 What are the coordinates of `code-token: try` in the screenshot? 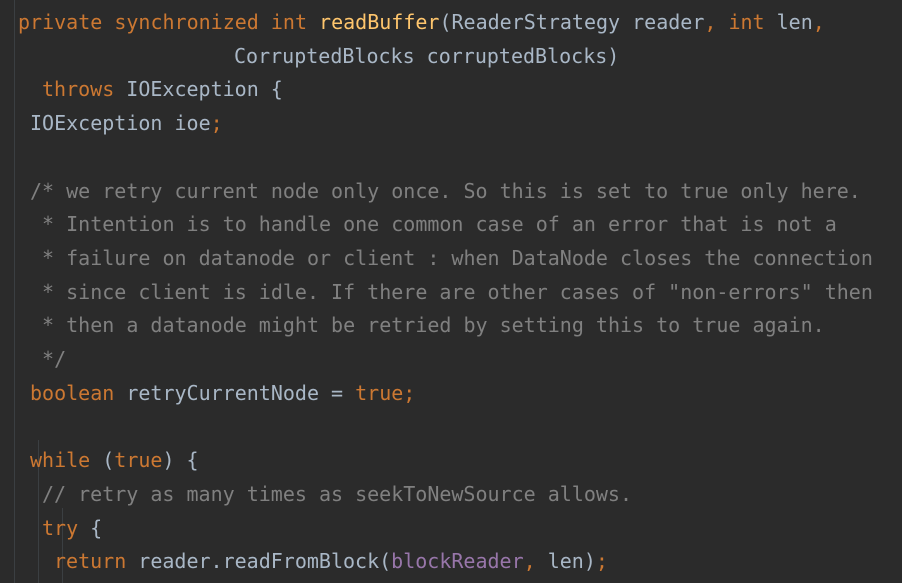 It's located at (66, 527).